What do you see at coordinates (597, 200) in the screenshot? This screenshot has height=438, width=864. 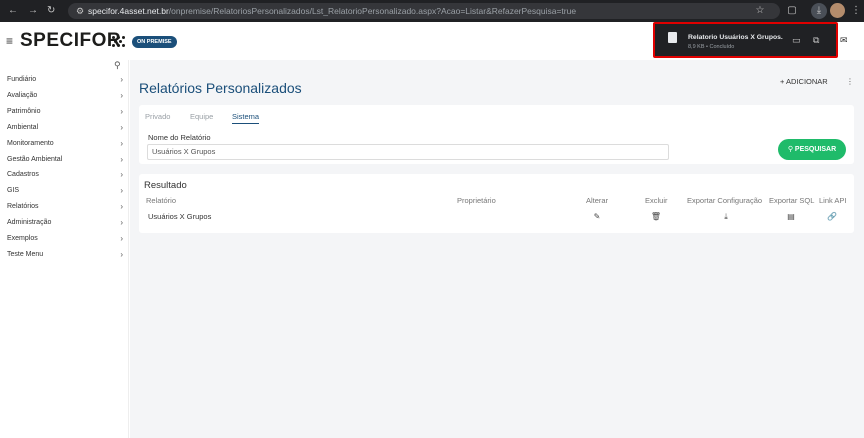 I see `column-header-alterar: Alterar` at bounding box center [597, 200].